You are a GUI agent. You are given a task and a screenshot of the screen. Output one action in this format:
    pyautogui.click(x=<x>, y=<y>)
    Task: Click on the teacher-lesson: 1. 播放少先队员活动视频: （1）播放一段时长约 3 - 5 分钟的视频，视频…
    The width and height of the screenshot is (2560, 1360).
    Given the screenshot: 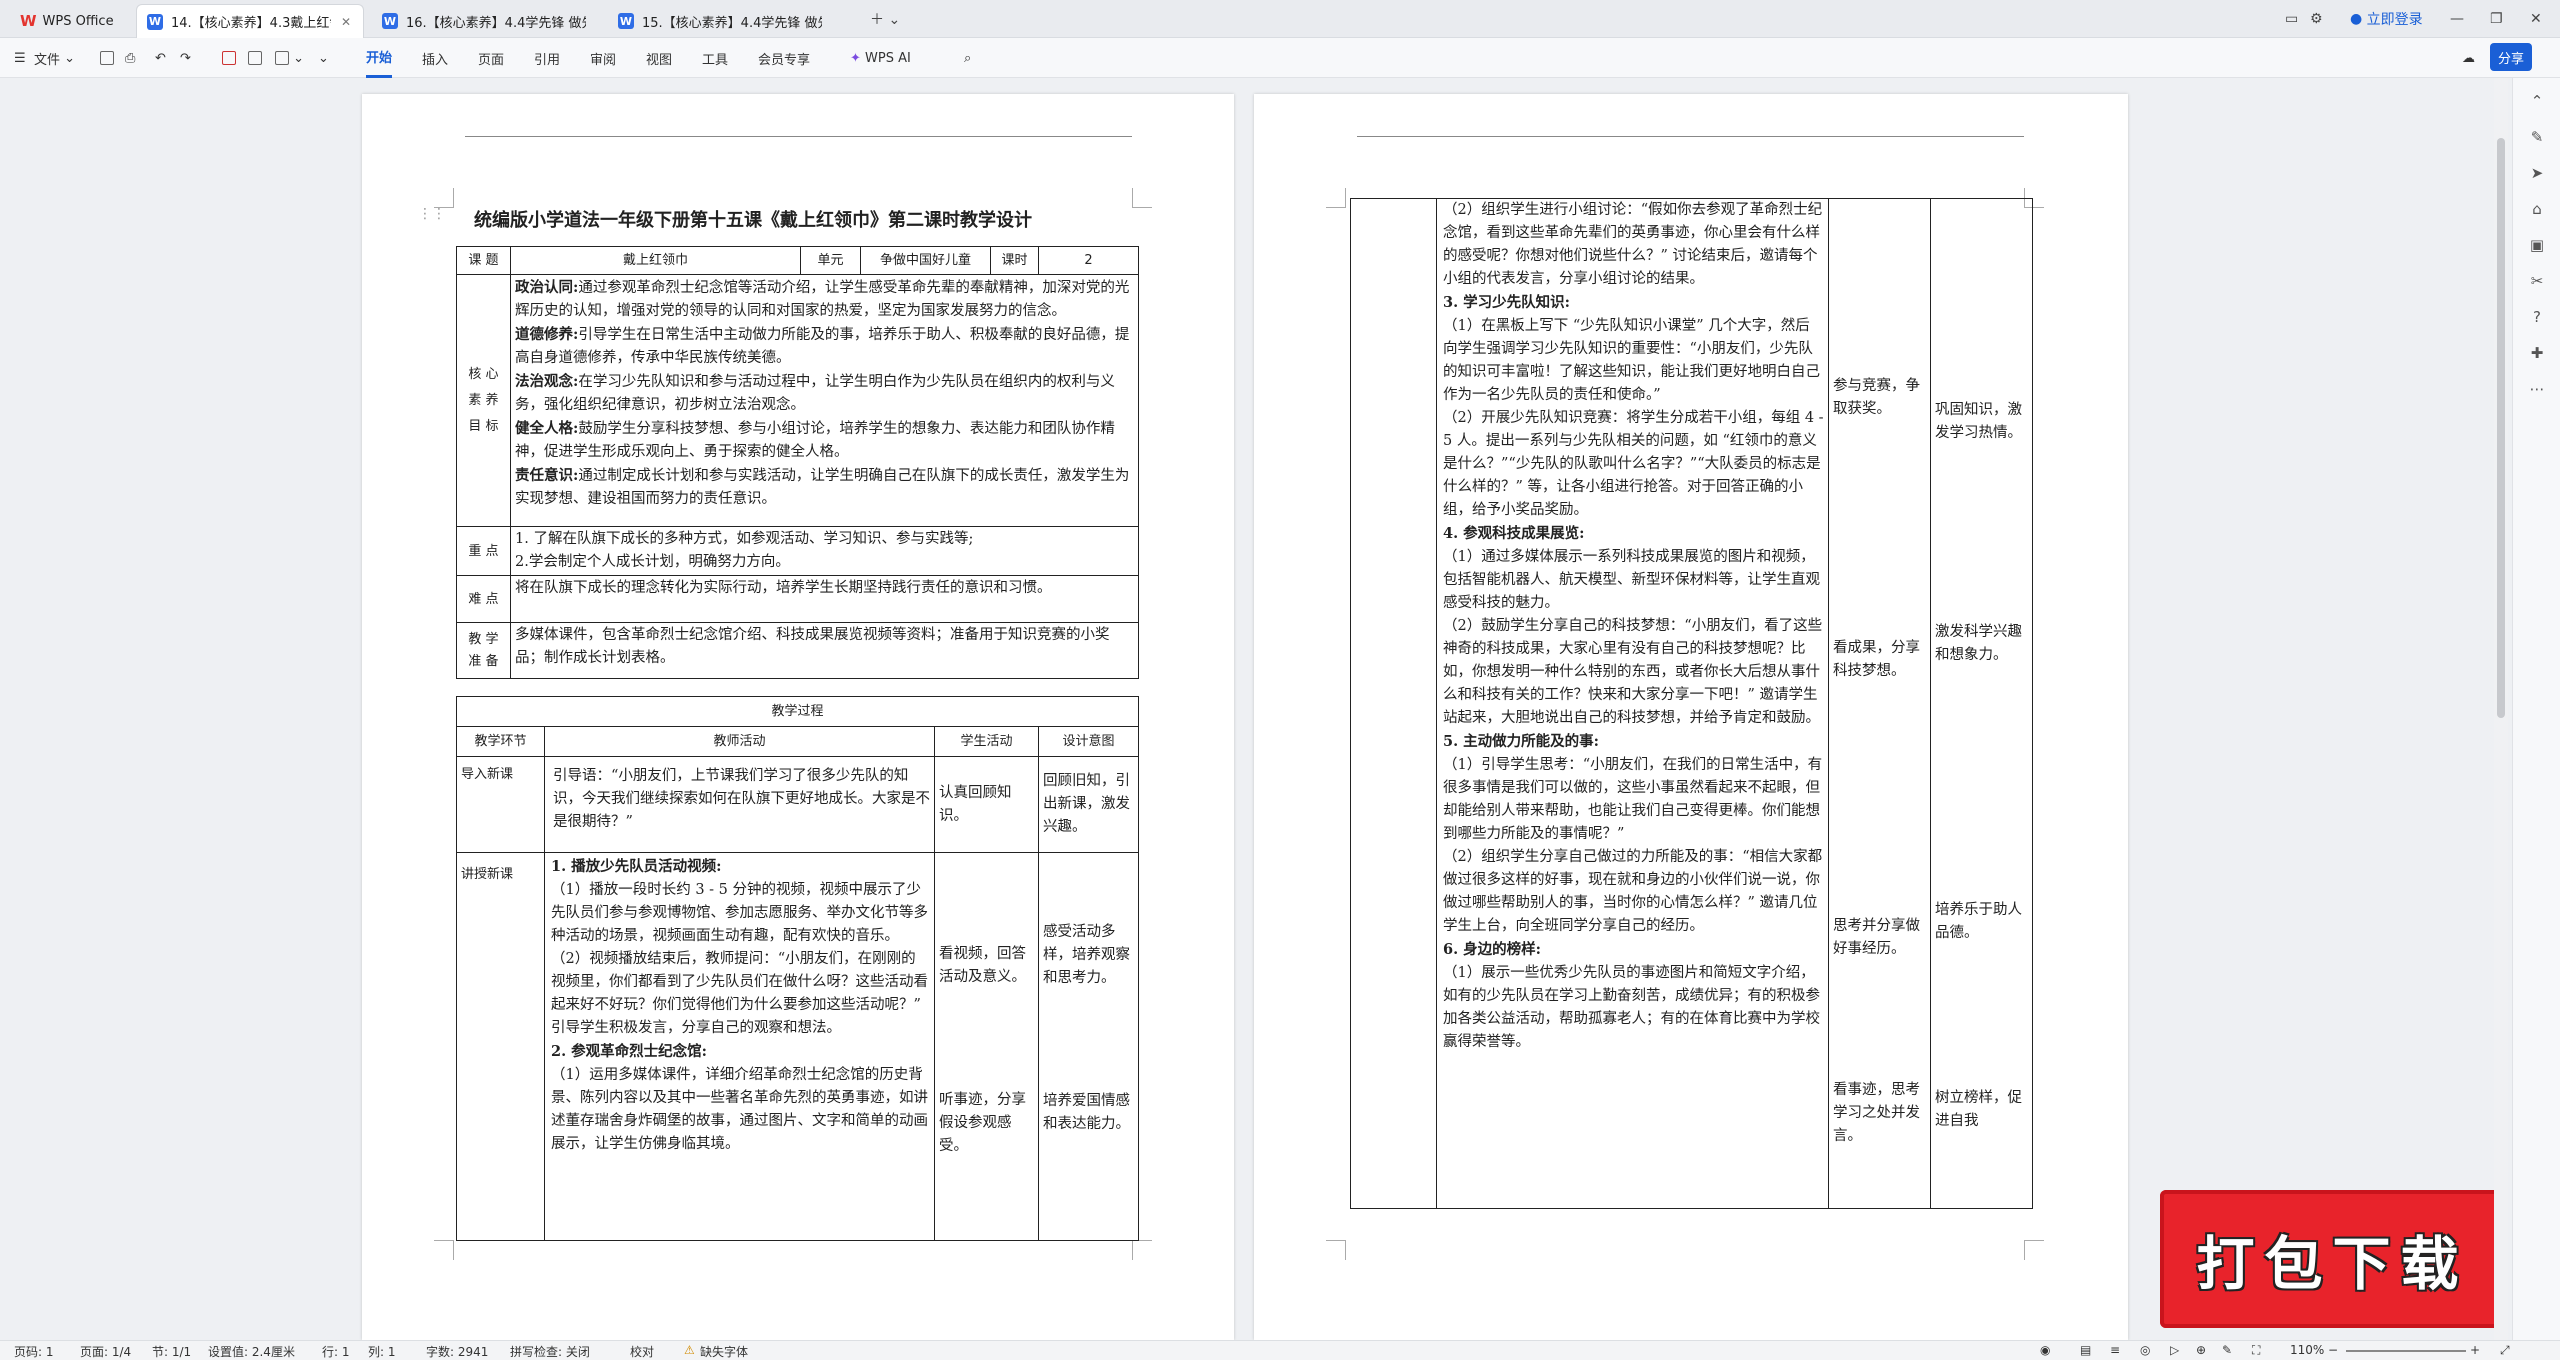 What is the action you would take?
    pyautogui.click(x=739, y=1046)
    